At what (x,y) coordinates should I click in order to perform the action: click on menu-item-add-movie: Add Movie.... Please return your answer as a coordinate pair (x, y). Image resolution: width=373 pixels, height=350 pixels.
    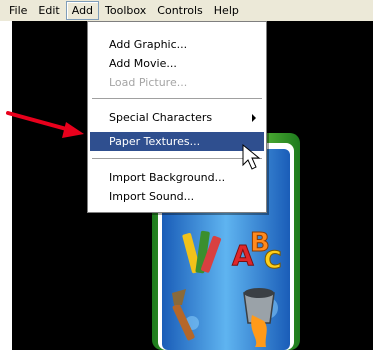
    Looking at the image, I should click on (177, 63).